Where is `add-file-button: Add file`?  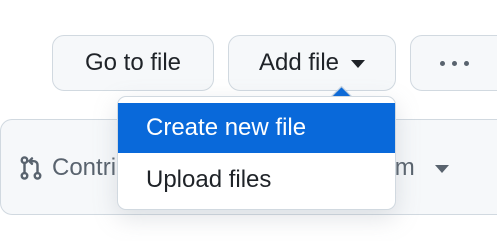
add-file-button: Add file is located at coordinates (312, 63).